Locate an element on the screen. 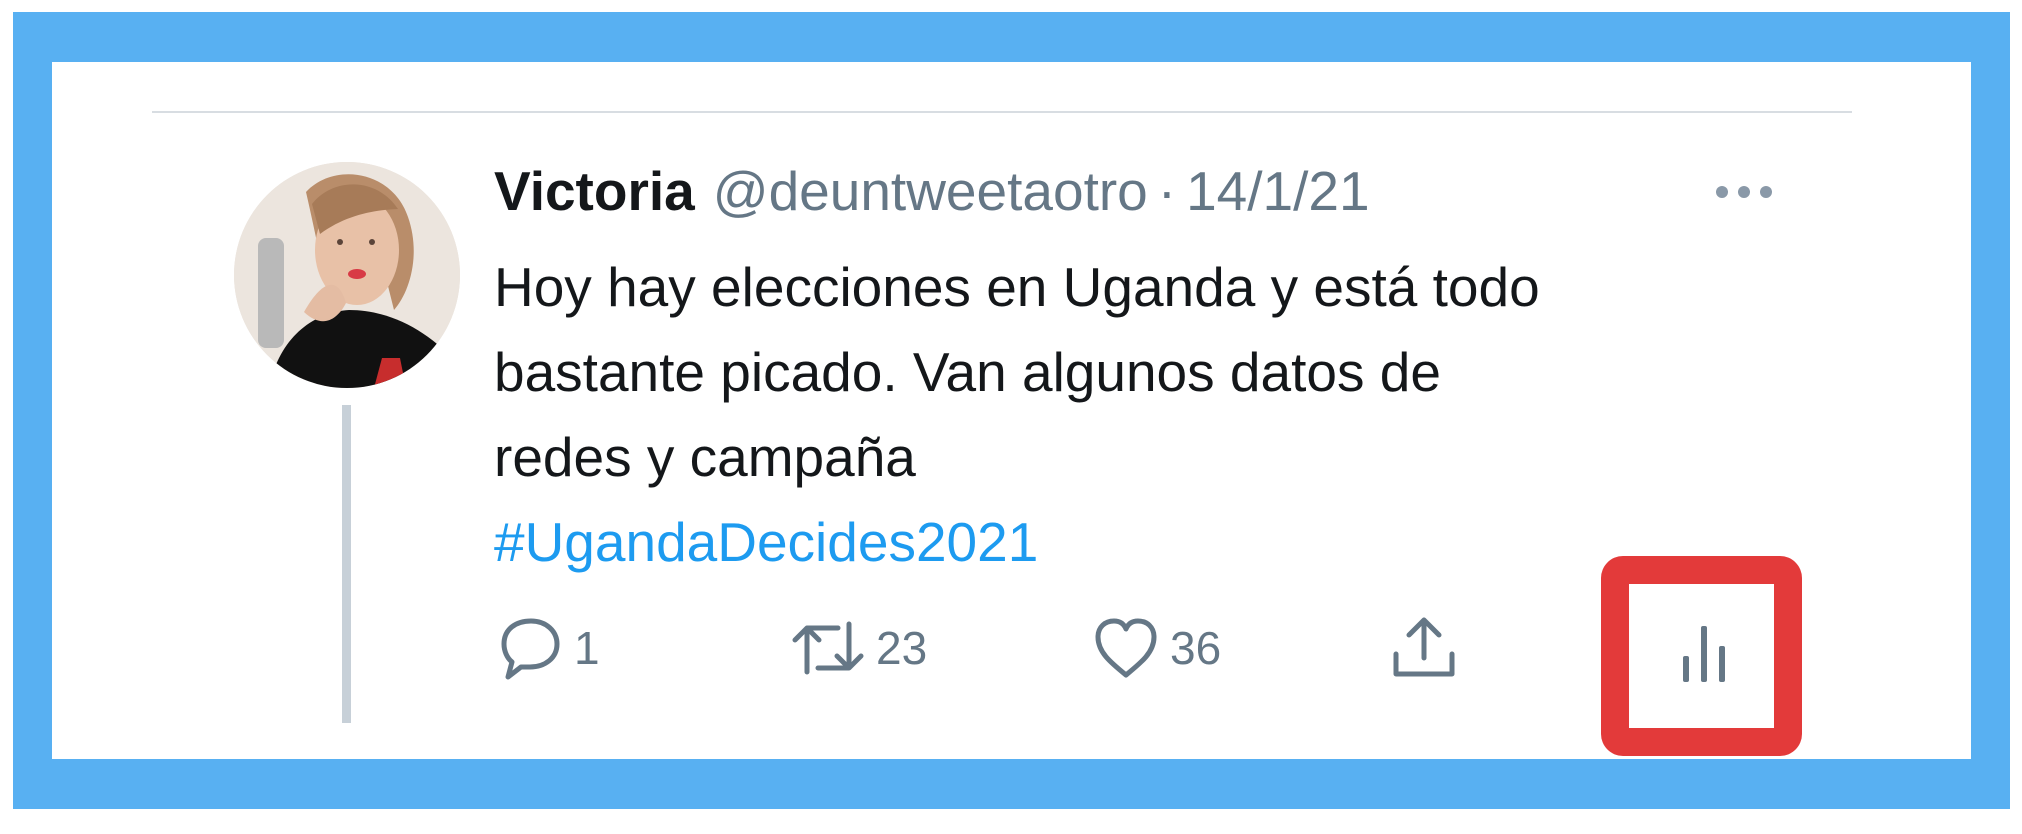 The height and width of the screenshot is (834, 2022). more-options-button is located at coordinates (1744, 192).